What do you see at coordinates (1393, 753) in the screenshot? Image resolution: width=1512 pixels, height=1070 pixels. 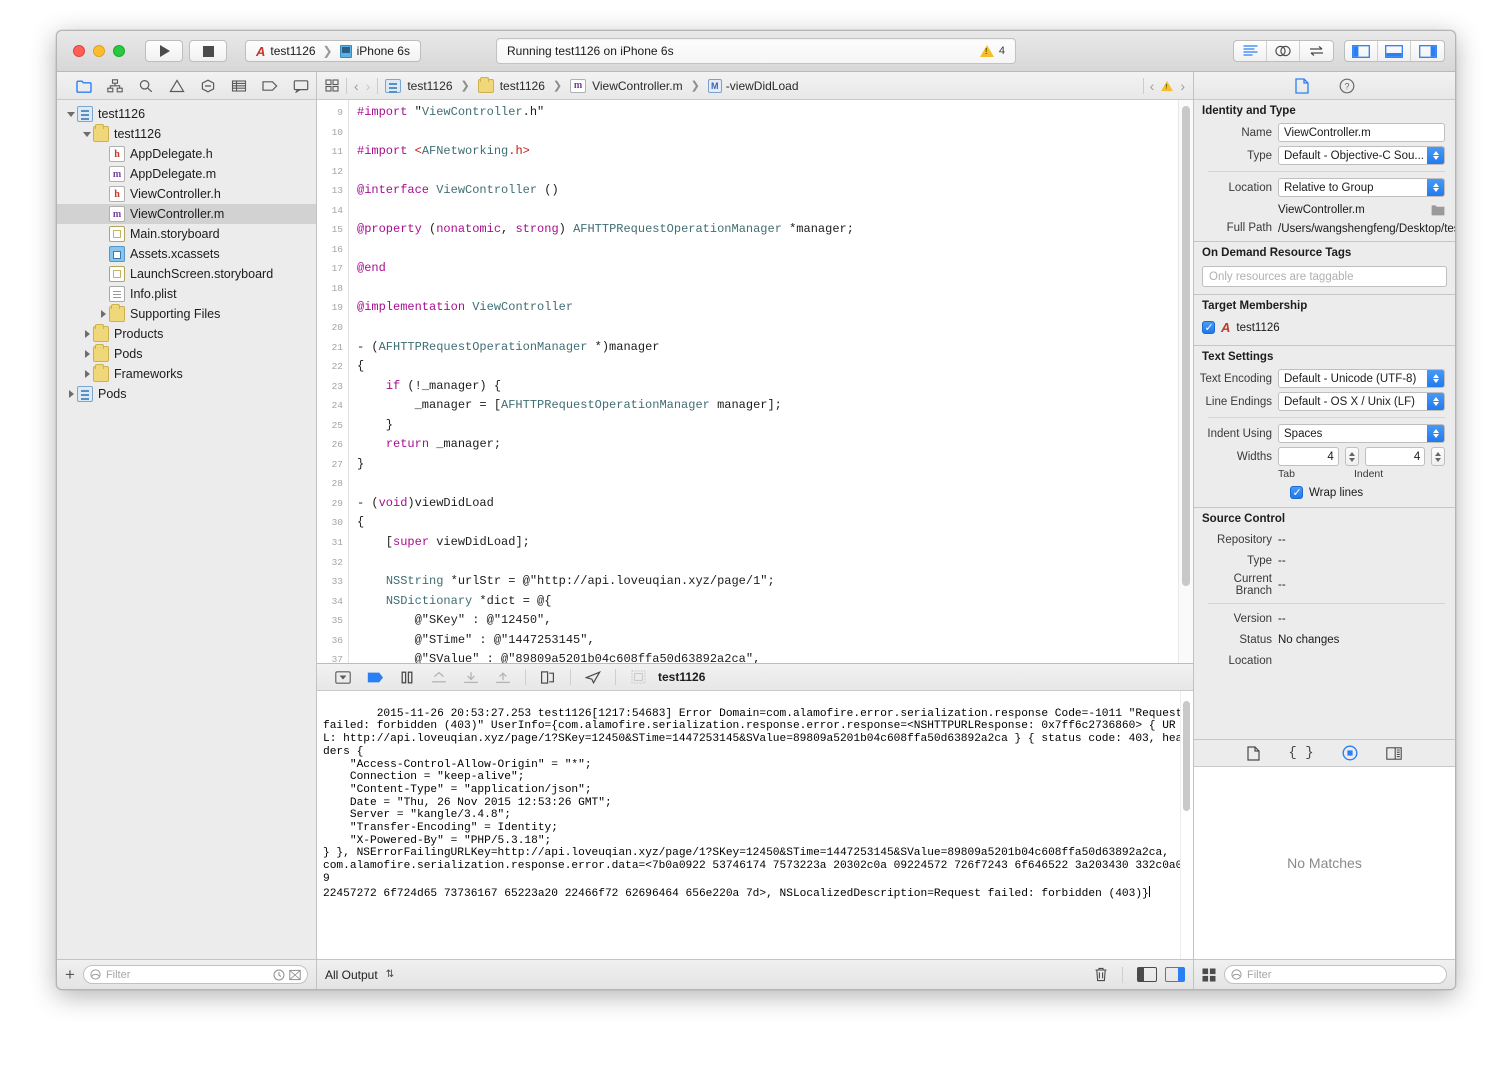 I see `media-library-tab` at bounding box center [1393, 753].